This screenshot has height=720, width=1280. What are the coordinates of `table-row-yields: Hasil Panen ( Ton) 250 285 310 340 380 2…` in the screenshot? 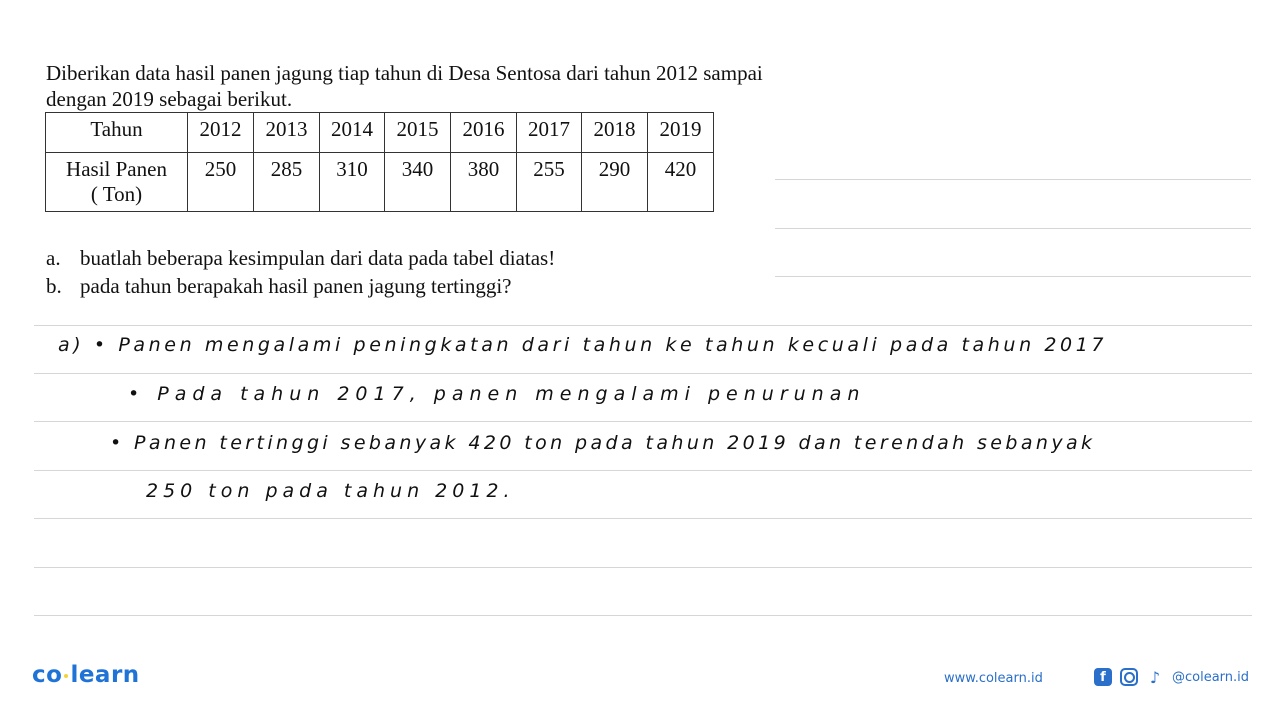 It's located at (379, 182).